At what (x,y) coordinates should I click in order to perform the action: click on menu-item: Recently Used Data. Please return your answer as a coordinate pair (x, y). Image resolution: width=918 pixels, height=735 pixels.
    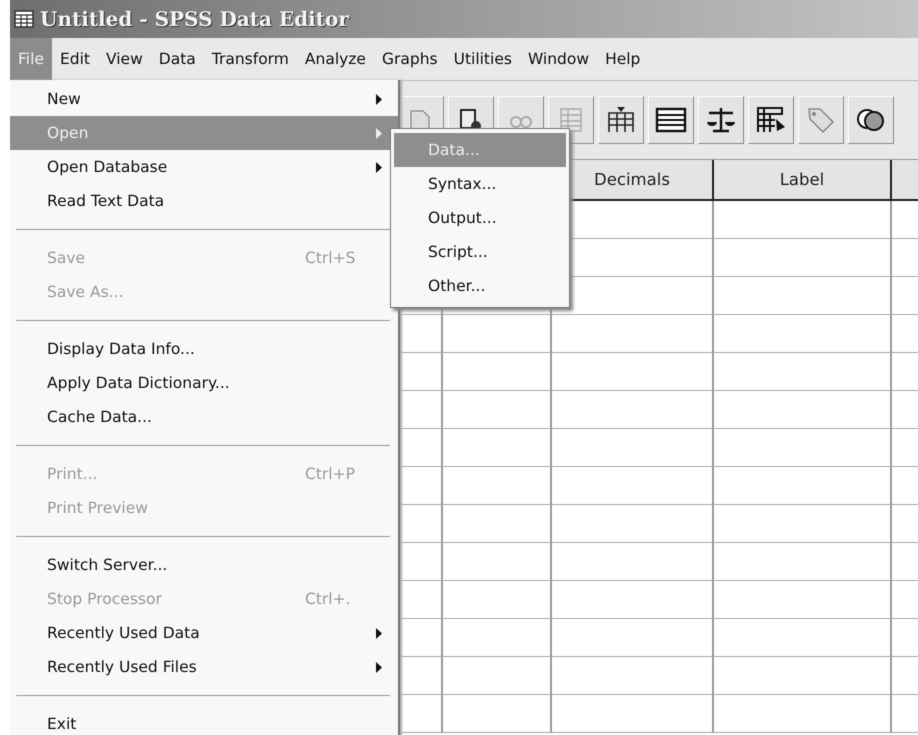
    Looking at the image, I should click on (204, 633).